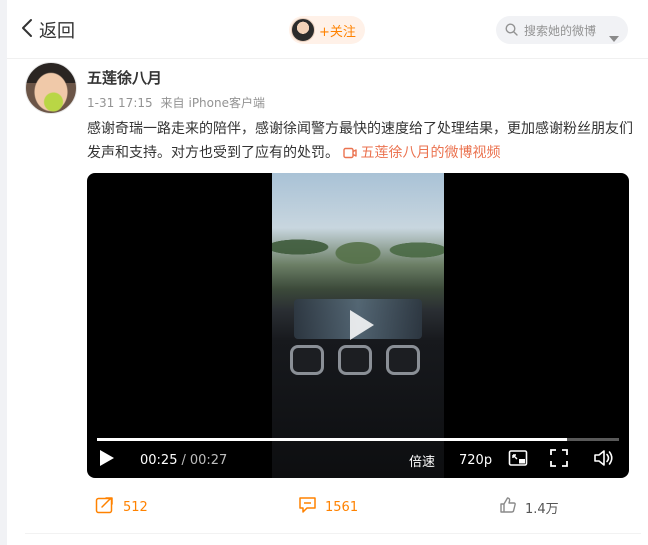 This screenshot has height=545, width=648. What do you see at coordinates (120, 103) in the screenshot?
I see `post-date: 1-31 17:15` at bounding box center [120, 103].